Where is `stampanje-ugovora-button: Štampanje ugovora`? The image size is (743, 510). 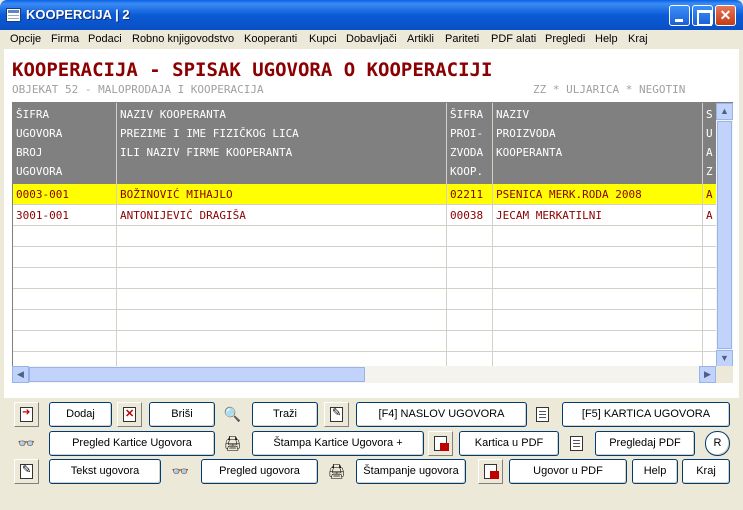 stampanje-ugovora-button: Štampanje ugovora is located at coordinates (411, 471).